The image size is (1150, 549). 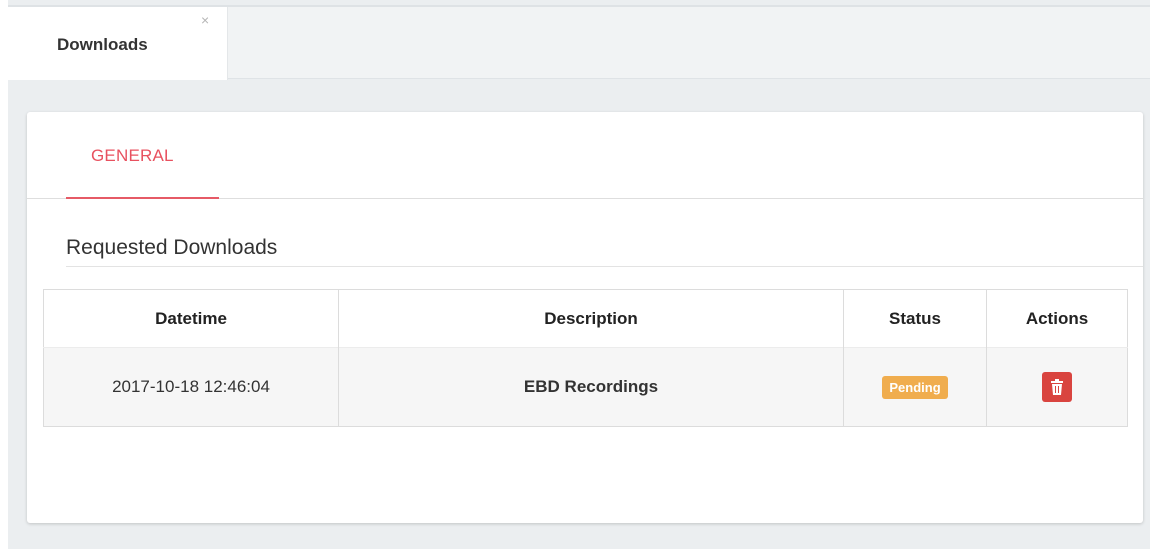 I want to click on cell-description: EBD Recordings, so click(x=591, y=387).